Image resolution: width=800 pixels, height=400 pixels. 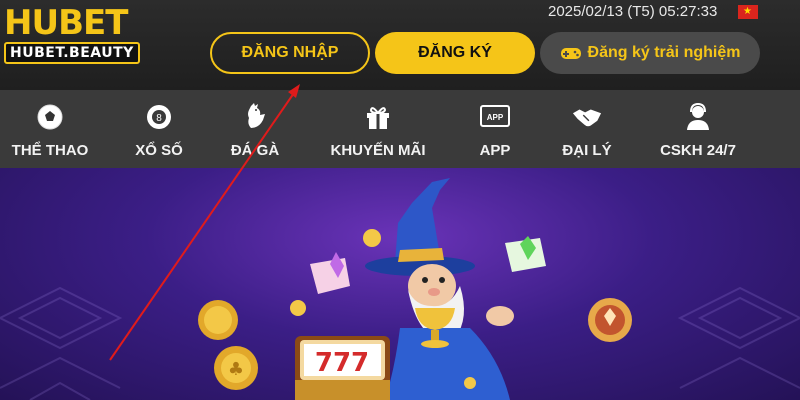 I want to click on rooster-icon, so click(x=255, y=117).